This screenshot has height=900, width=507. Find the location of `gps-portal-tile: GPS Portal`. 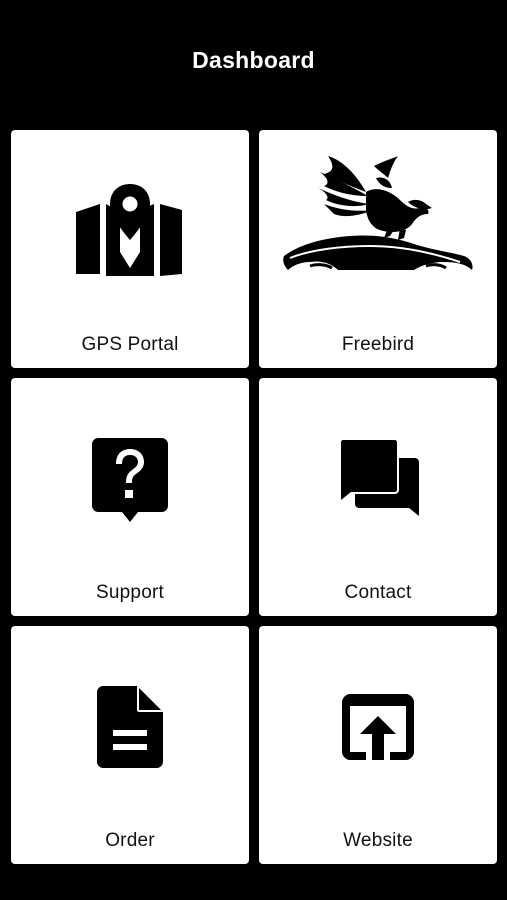

gps-portal-tile: GPS Portal is located at coordinates (130, 249).